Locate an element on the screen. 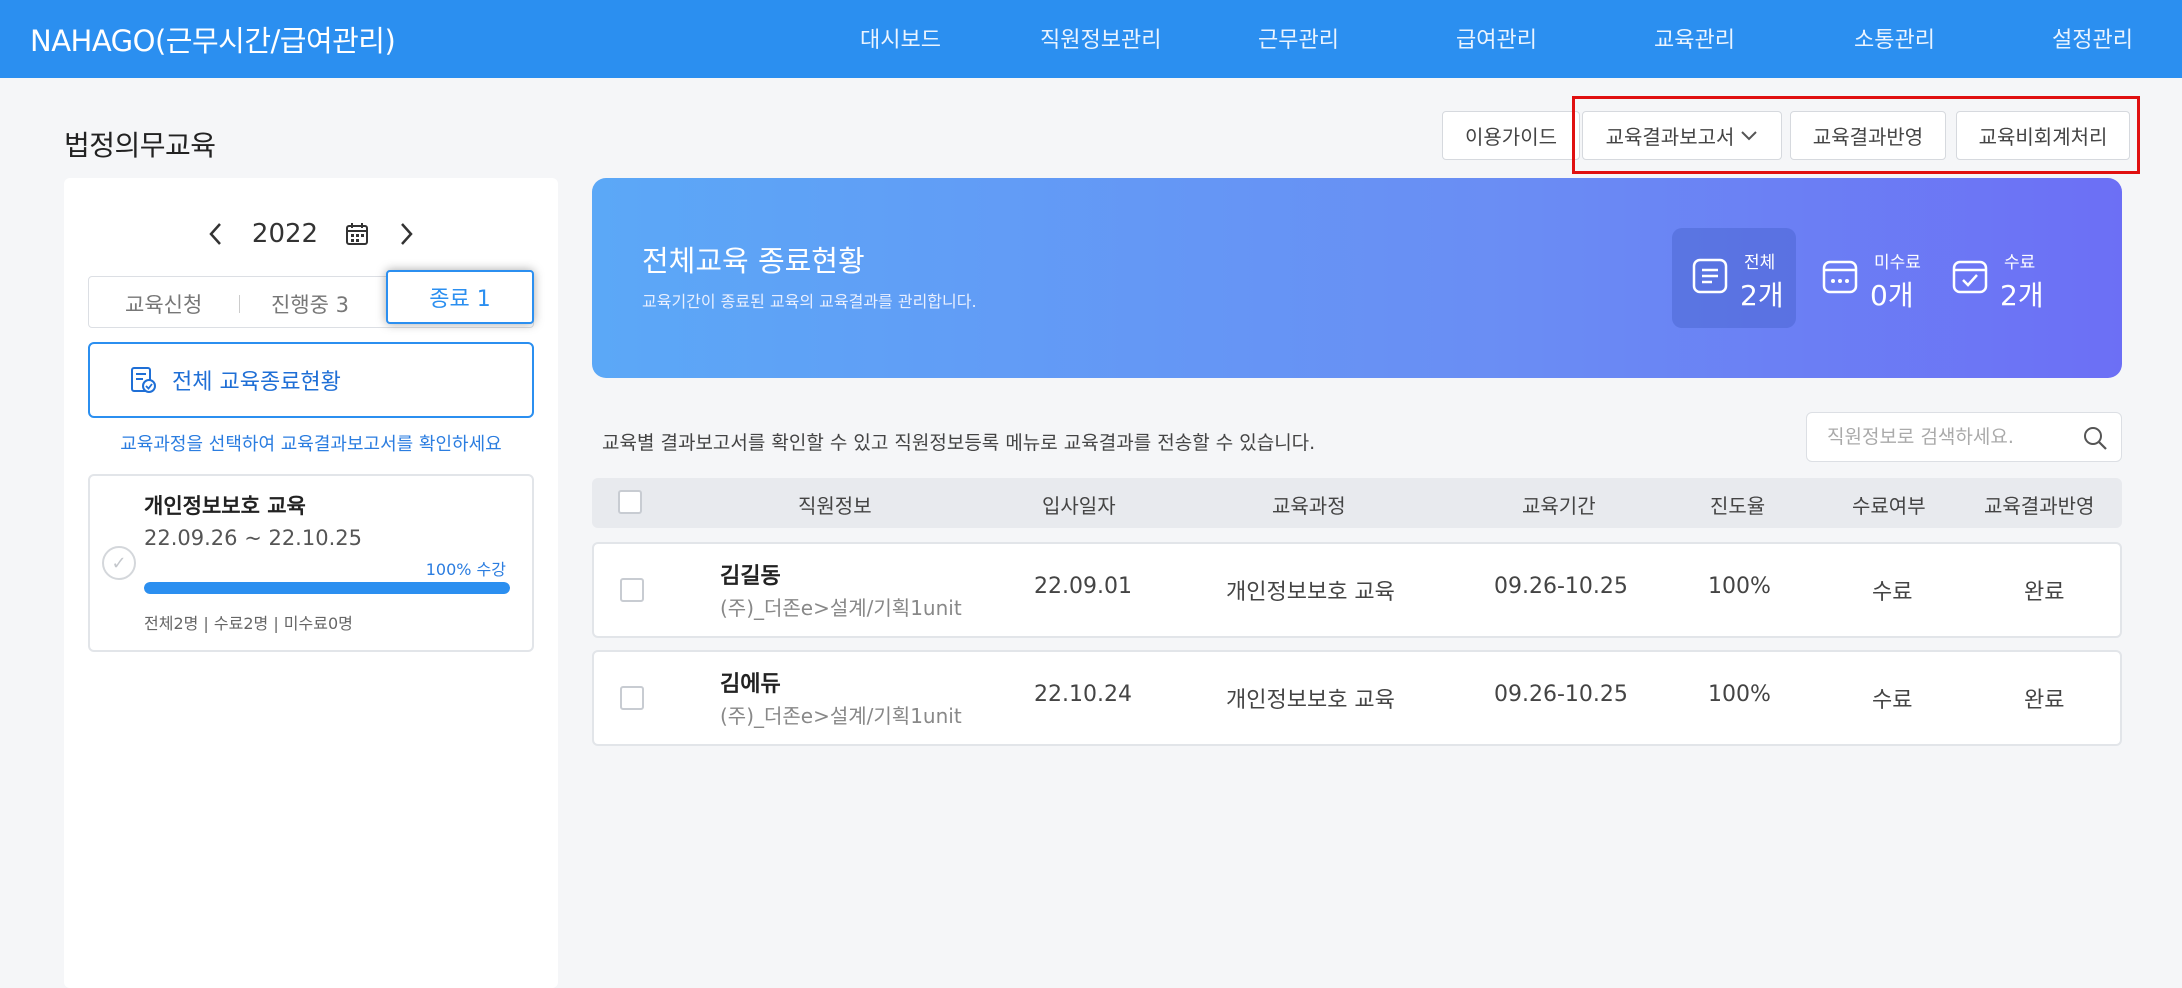 The height and width of the screenshot is (988, 2182). stat-complete-label: 수료 is located at coordinates (2020, 263).